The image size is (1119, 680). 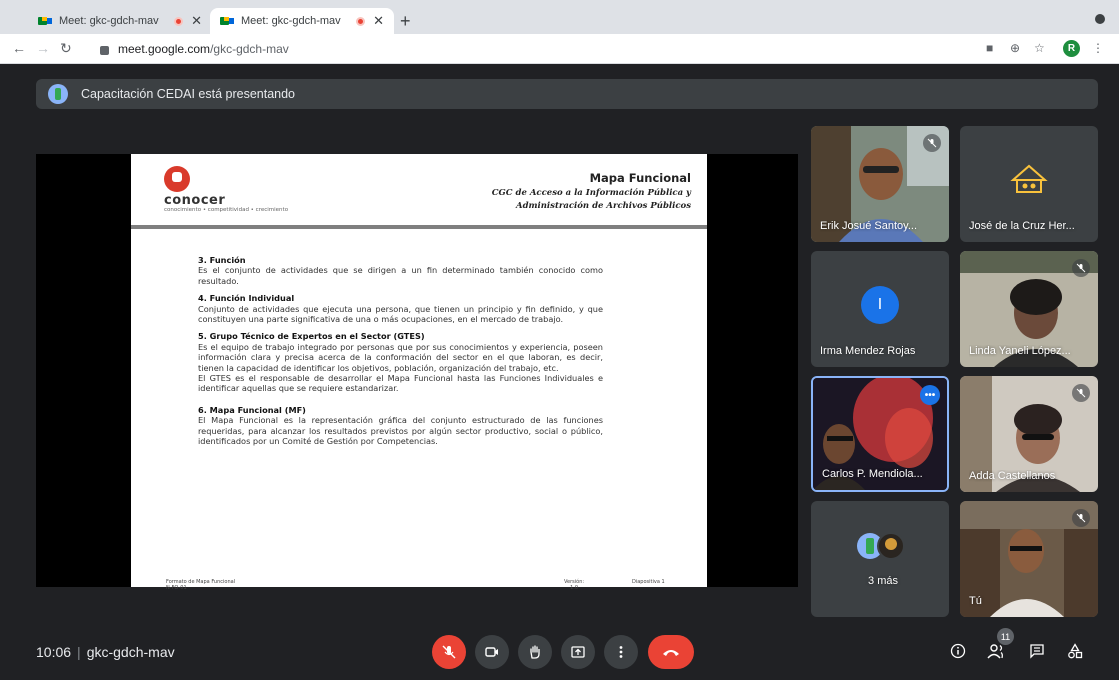 I want to click on raise-hand-button, so click(x=535, y=652).